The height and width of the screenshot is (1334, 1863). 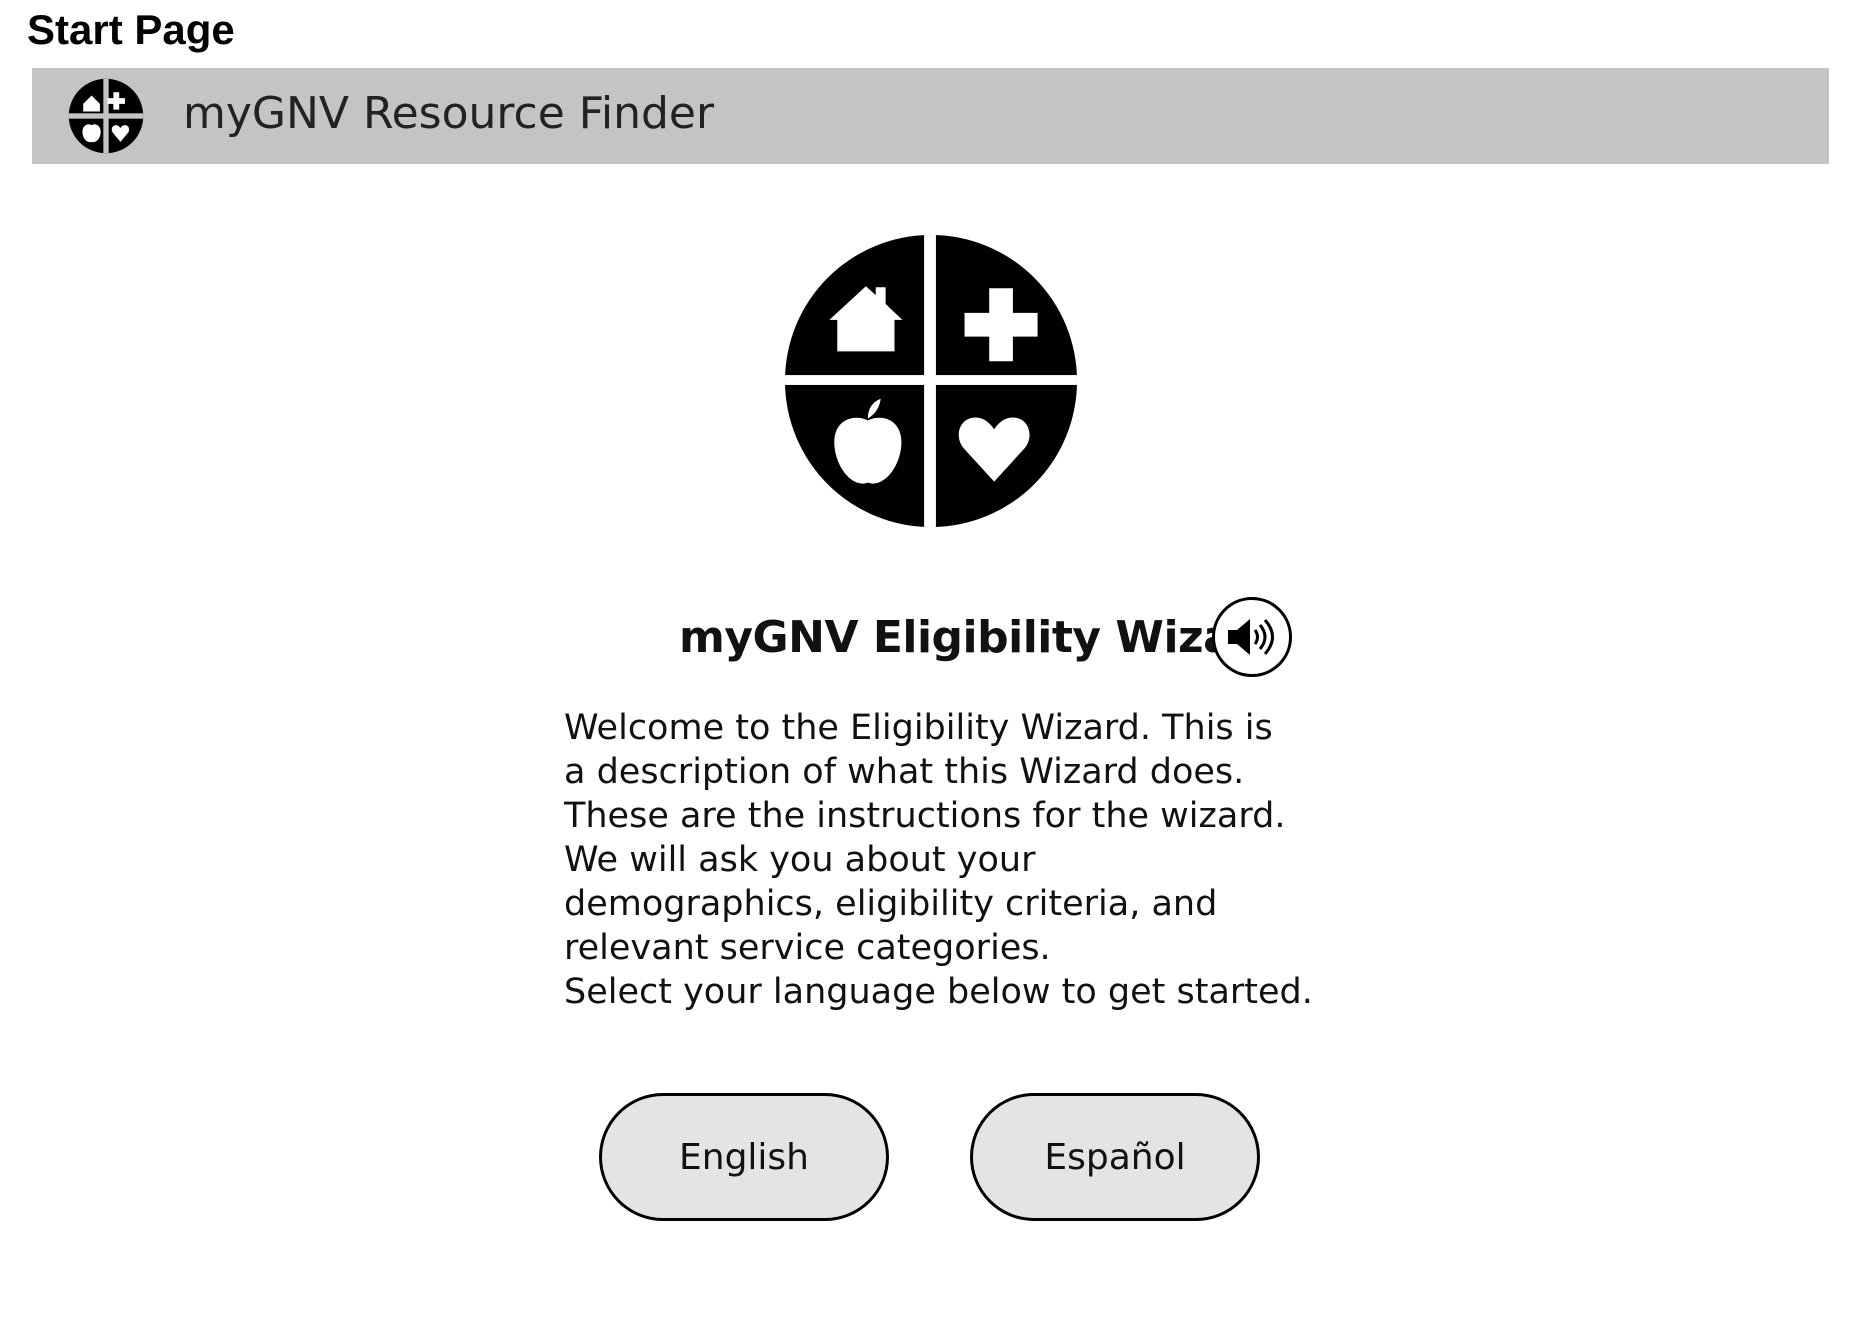 I want to click on app-bar: myGNV Resource Finder, so click(x=930, y=116).